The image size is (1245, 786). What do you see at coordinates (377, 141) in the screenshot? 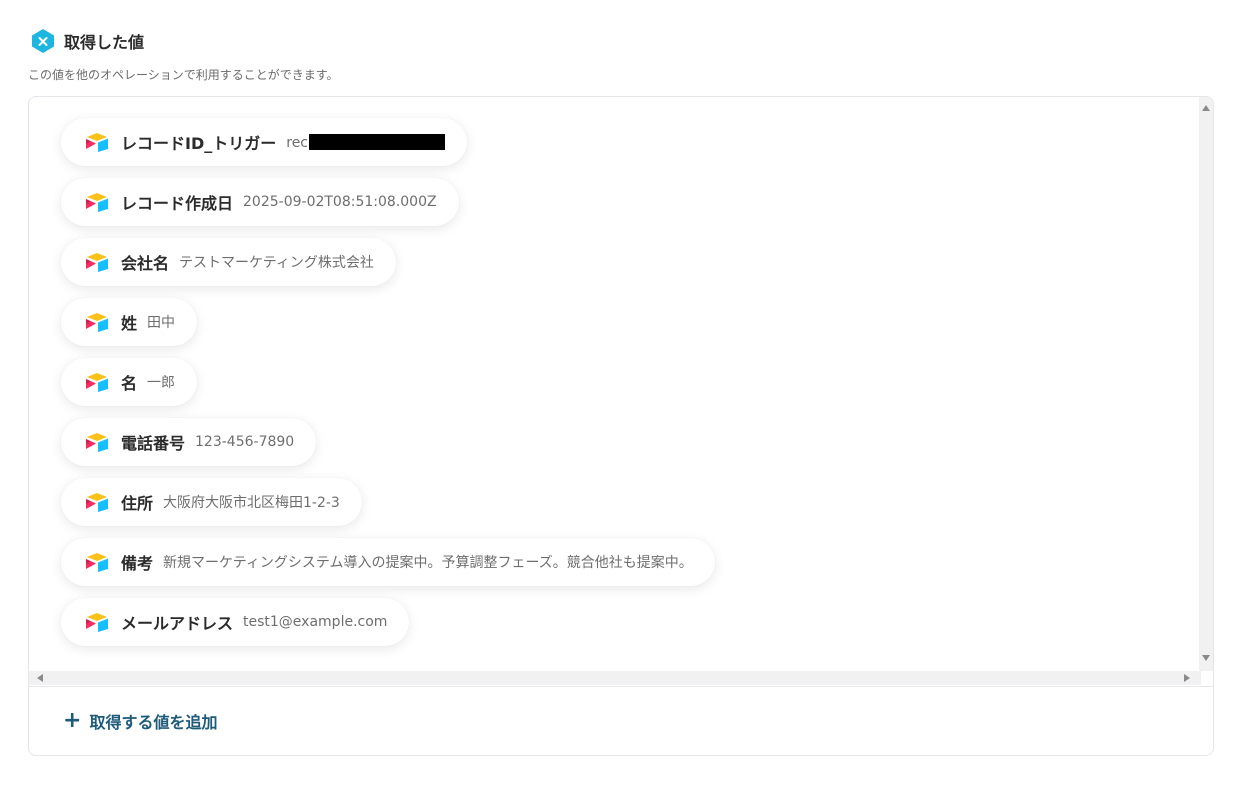
I see `redacted-block` at bounding box center [377, 141].